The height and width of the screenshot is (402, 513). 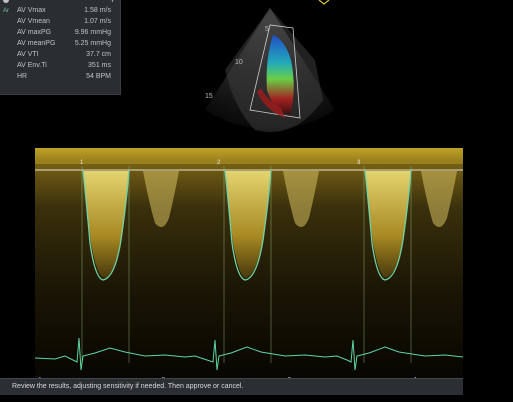 What do you see at coordinates (33, 21) in the screenshot?
I see `measurement-label: AV Vmean` at bounding box center [33, 21].